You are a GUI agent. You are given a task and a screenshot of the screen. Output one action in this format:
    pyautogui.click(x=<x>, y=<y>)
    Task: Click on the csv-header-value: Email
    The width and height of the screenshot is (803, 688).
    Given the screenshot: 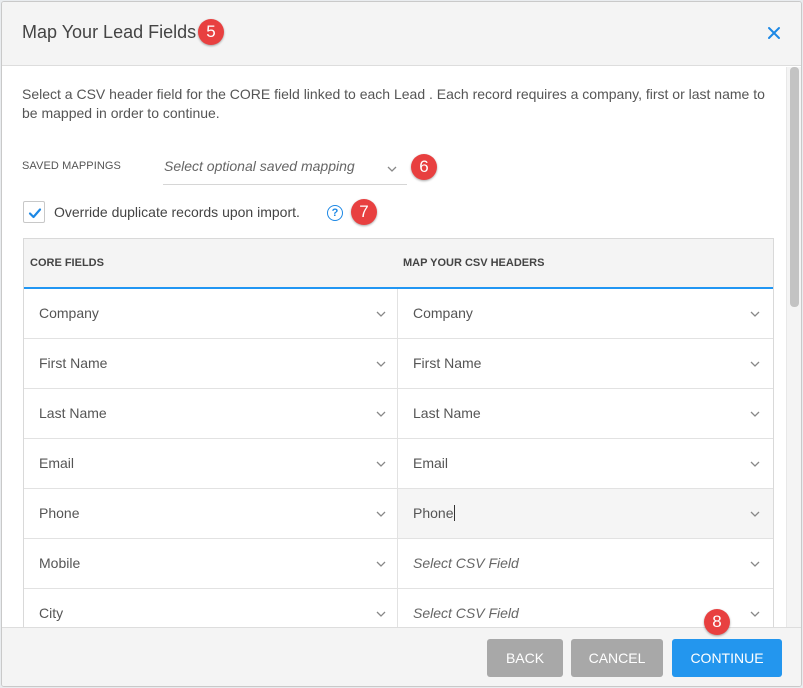 What is the action you would take?
    pyautogui.click(x=431, y=463)
    